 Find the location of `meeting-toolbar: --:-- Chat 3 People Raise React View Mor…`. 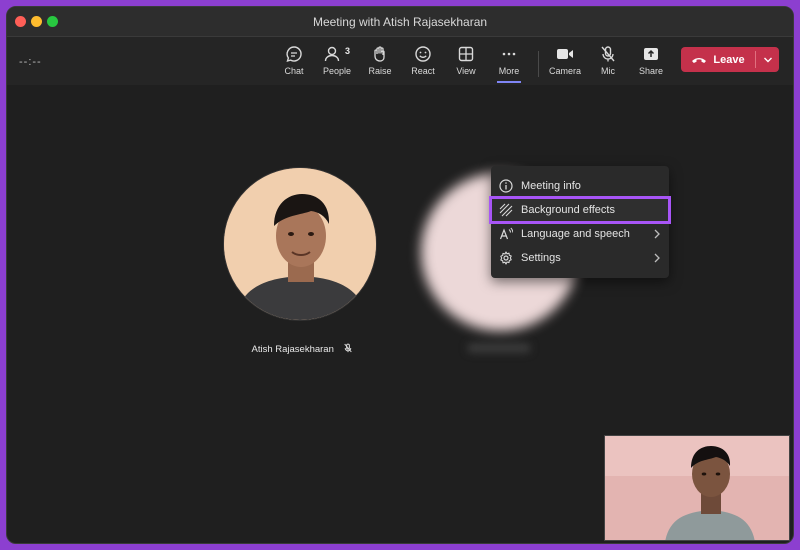

meeting-toolbar: --:-- Chat 3 People Raise React View Mor… is located at coordinates (400, 61).